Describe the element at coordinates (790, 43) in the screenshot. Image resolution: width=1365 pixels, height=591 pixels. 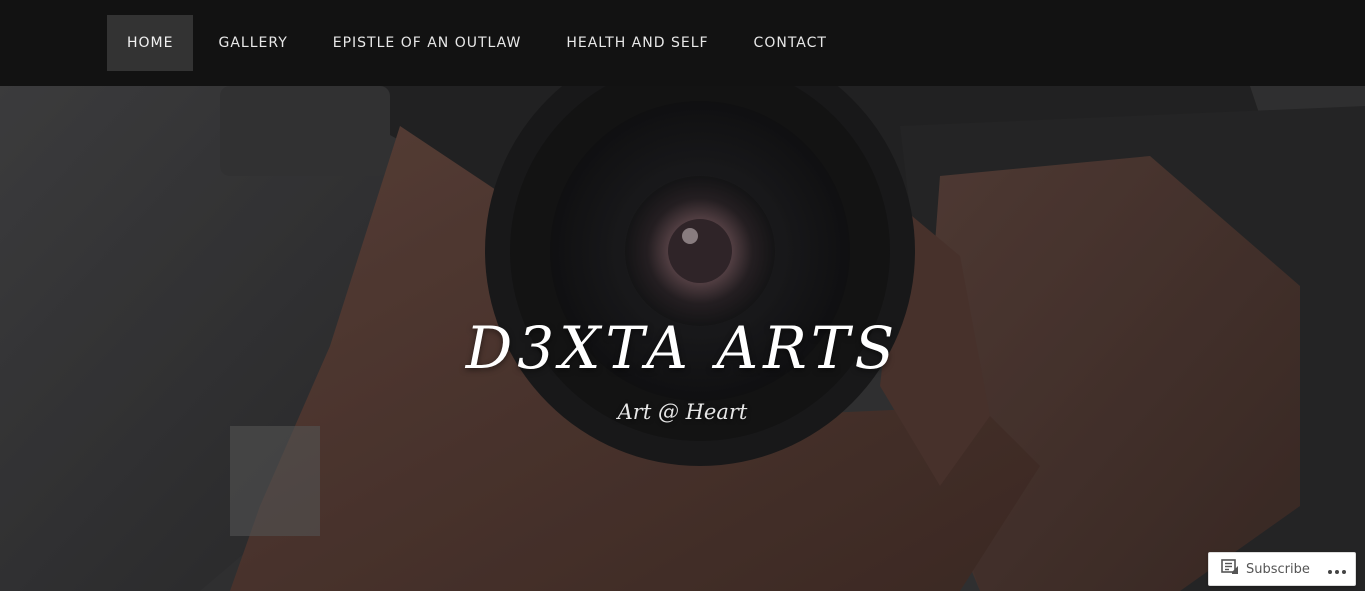
I see `nav-item-contact: CONTACT` at that location.